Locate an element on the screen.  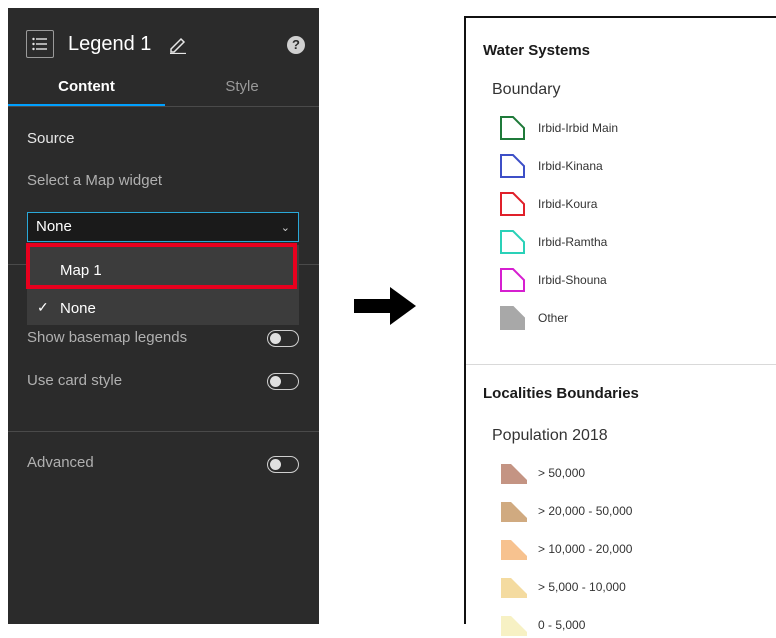
legend-list-icon is located at coordinates (40, 44).